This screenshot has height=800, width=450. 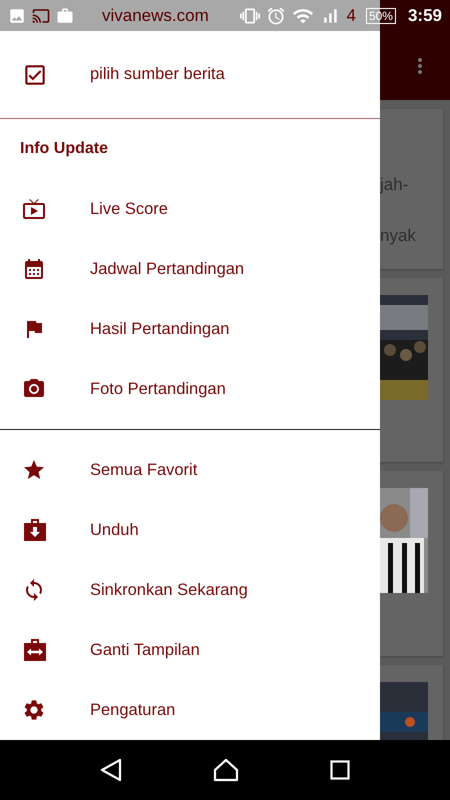 I want to click on briefcase-arrows-icon, so click(x=35, y=650).